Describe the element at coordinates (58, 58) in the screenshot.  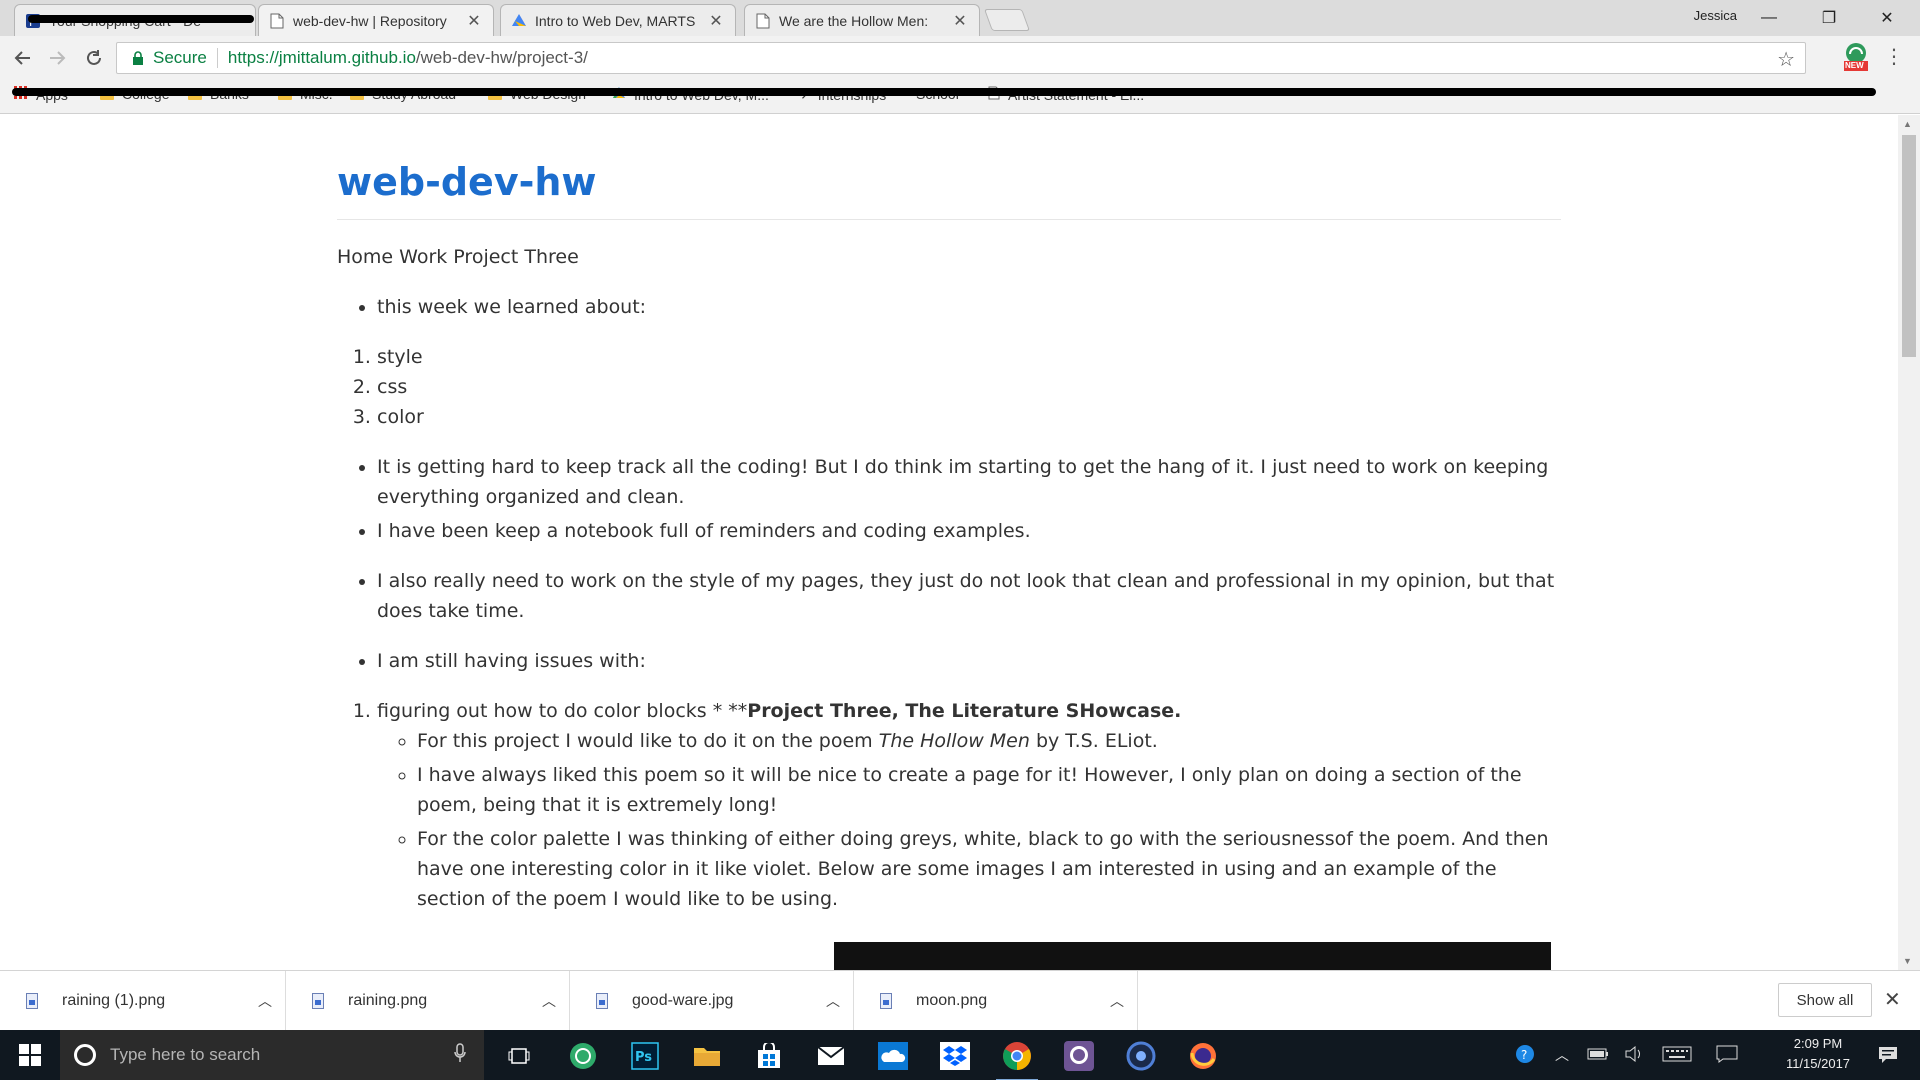
I see `forward-icon` at that location.